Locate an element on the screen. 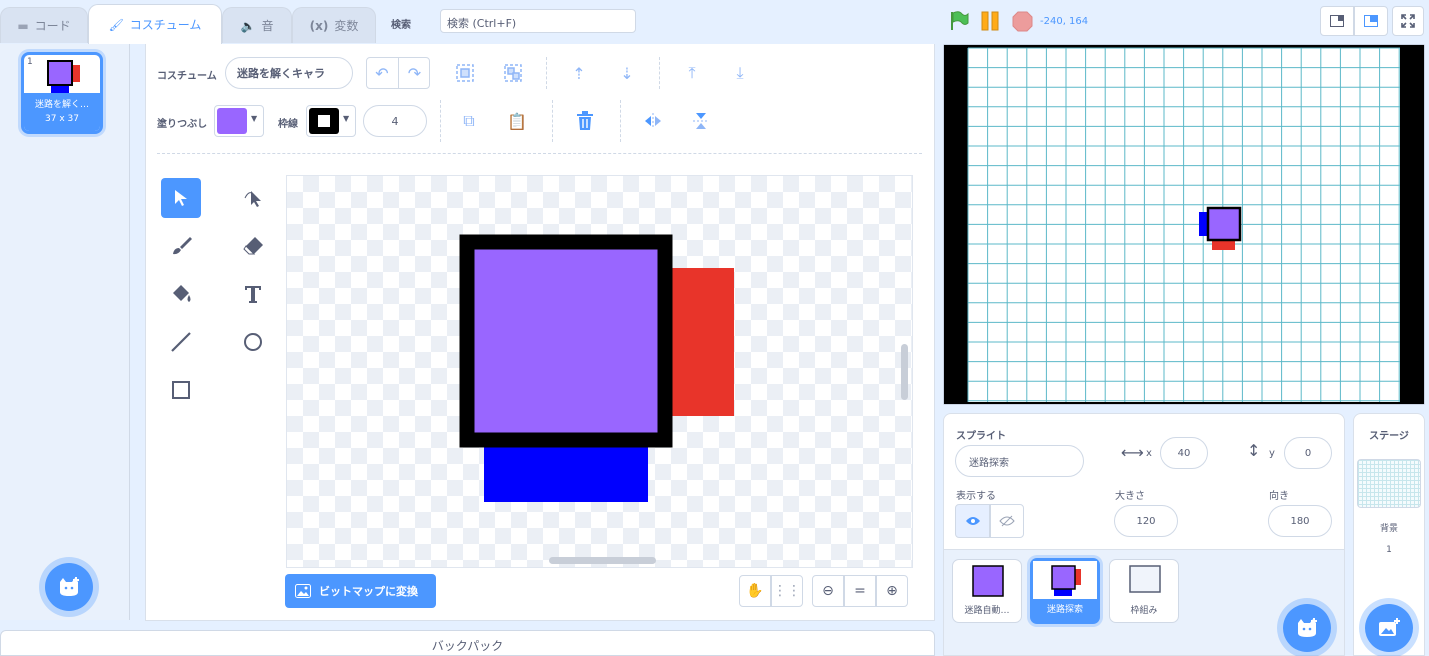  x-input: 40 is located at coordinates (1184, 453).